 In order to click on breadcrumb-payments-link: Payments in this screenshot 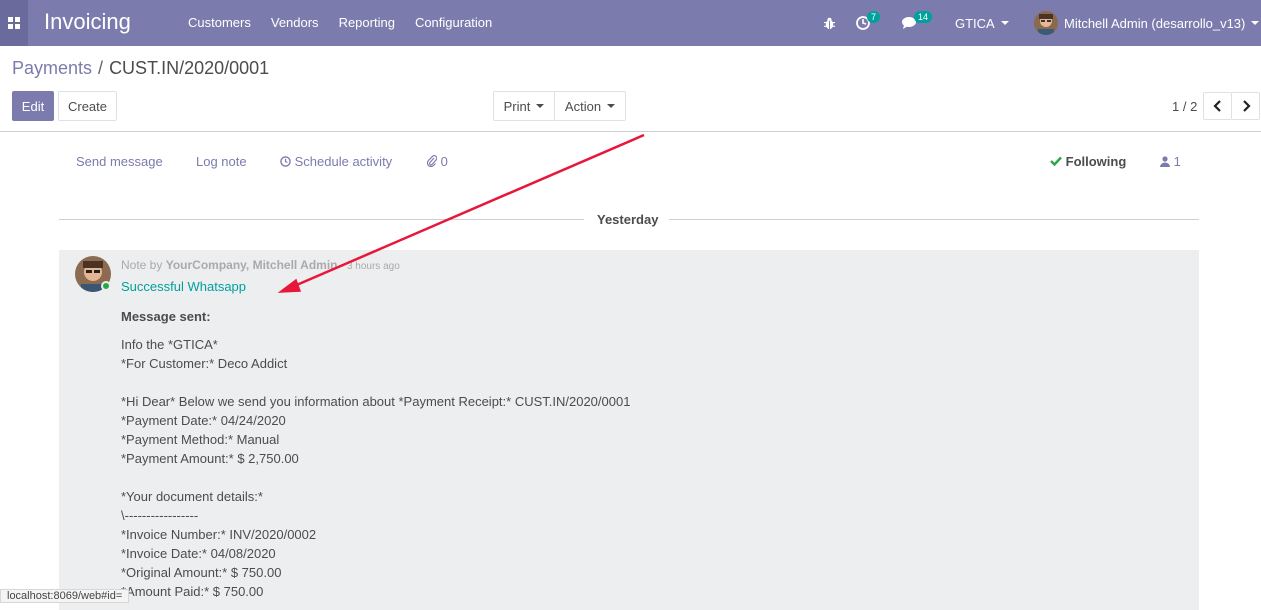, I will do `click(52, 68)`.